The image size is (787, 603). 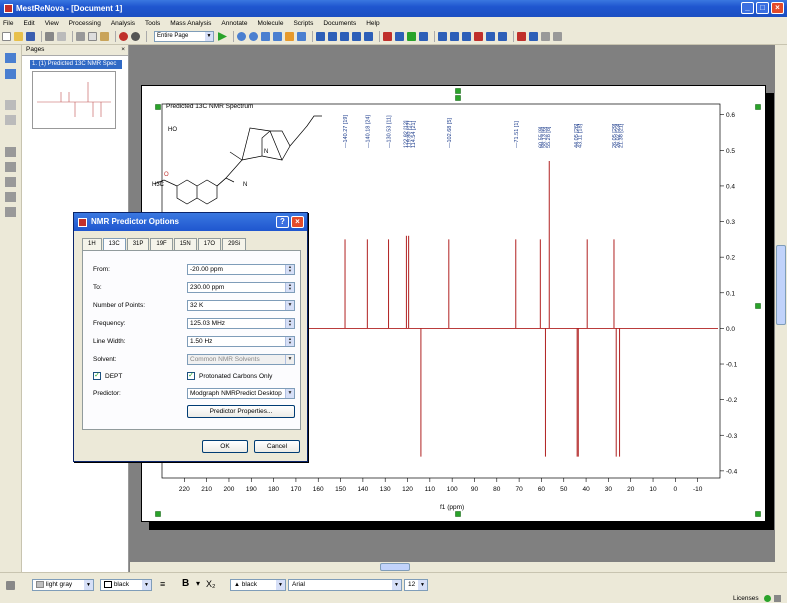 What do you see at coordinates (466, 36) in the screenshot?
I see `fourier-icon` at bounding box center [466, 36].